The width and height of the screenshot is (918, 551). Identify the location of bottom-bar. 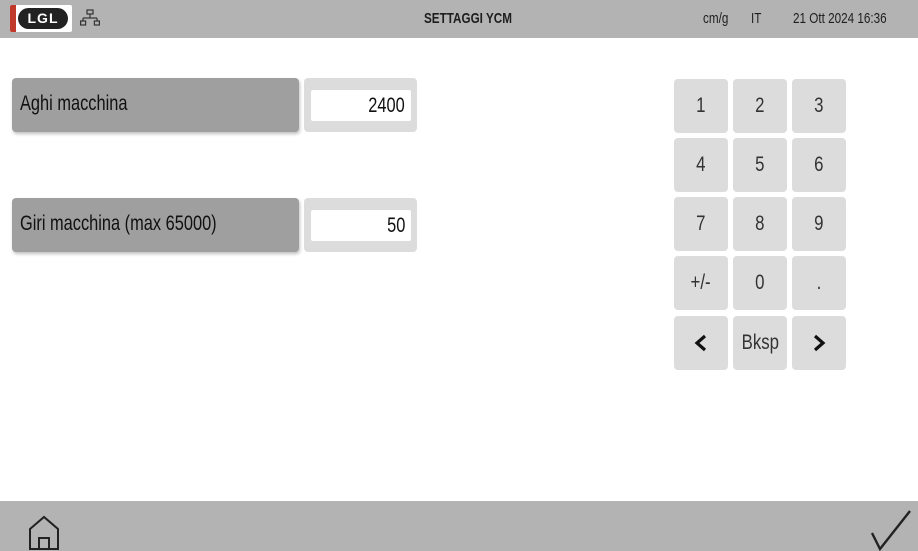
(459, 526).